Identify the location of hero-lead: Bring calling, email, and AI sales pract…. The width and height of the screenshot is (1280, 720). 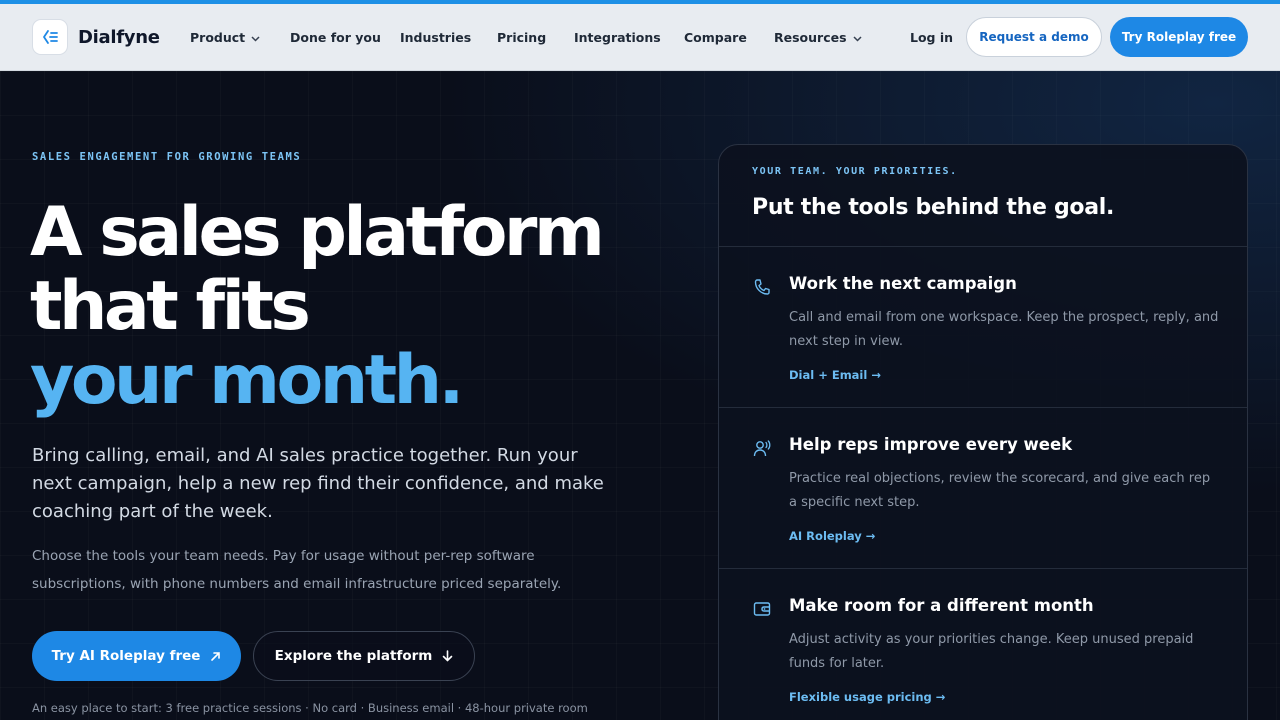
(318, 483).